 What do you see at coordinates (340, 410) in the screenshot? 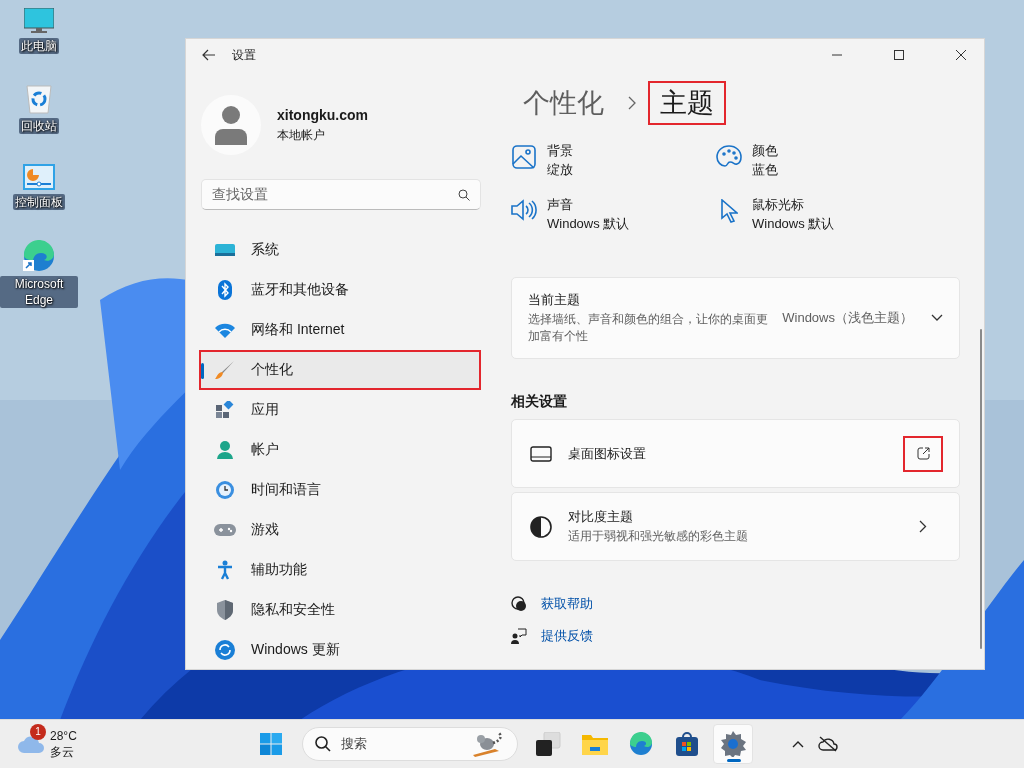
I see `nav-item: 应用` at bounding box center [340, 410].